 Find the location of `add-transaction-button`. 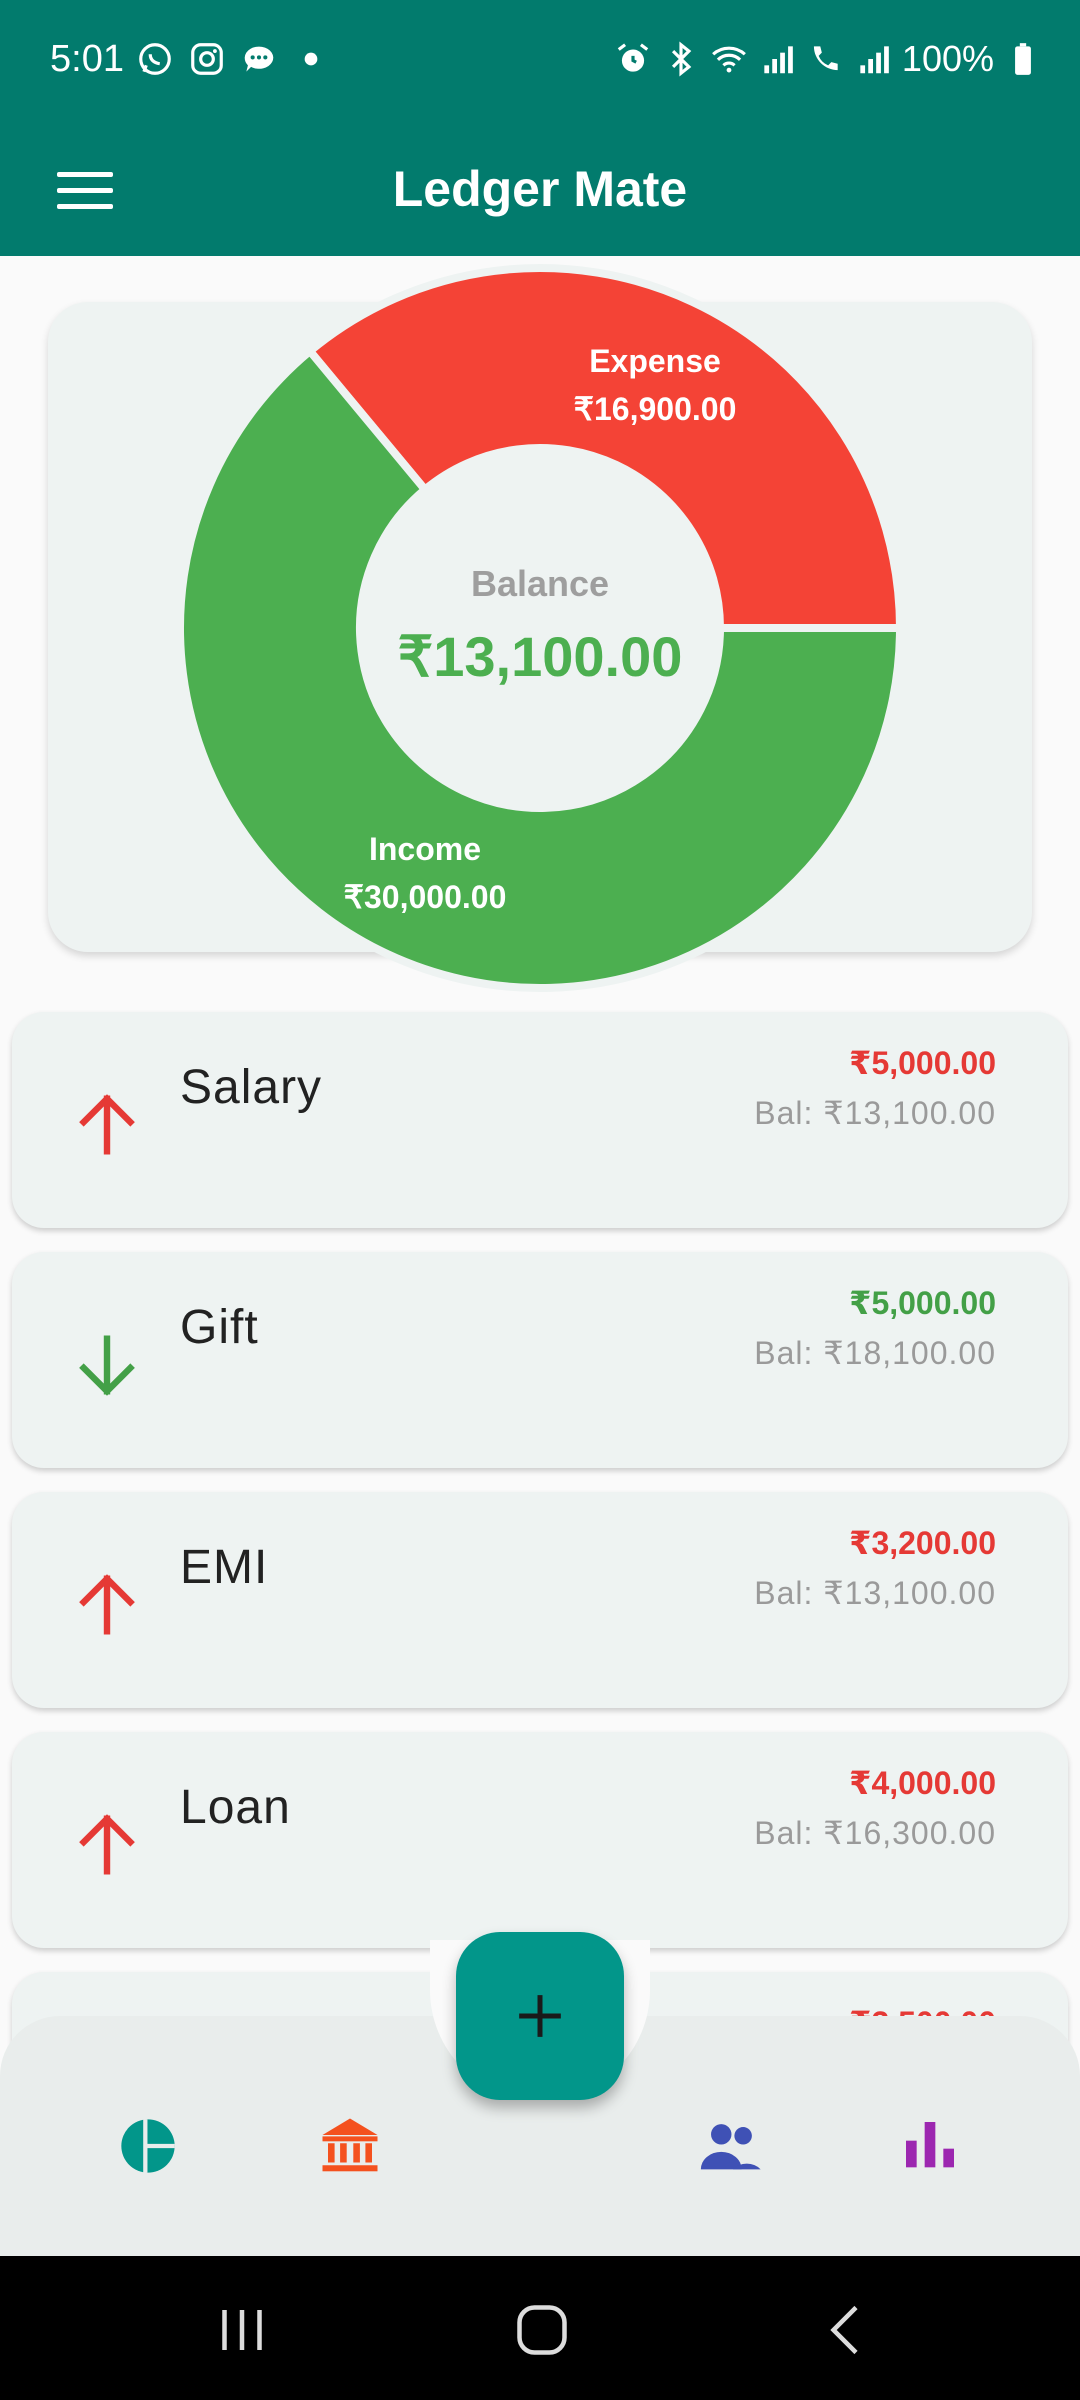

add-transaction-button is located at coordinates (540, 2016).